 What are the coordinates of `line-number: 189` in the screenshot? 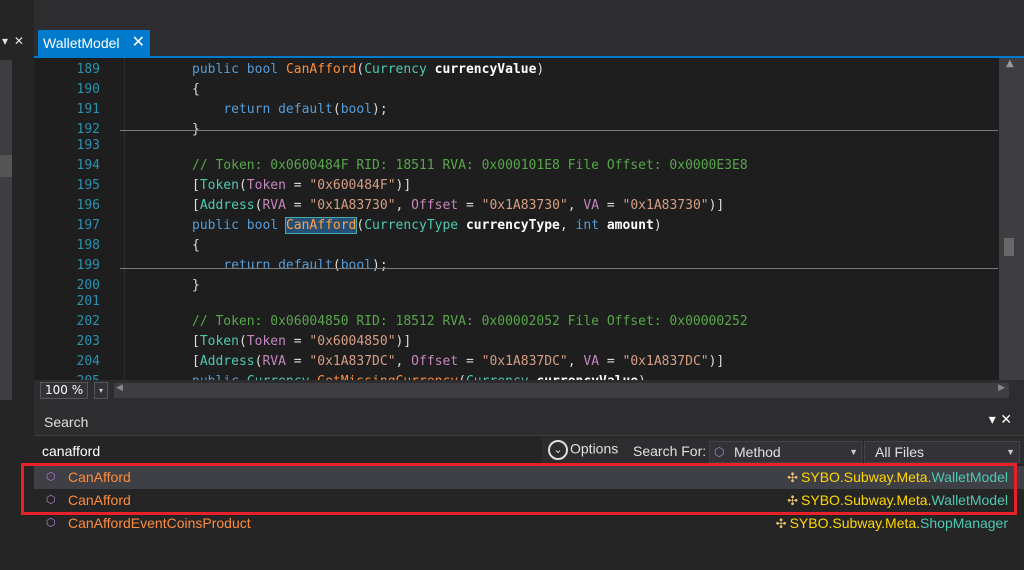 It's located at (88, 69).